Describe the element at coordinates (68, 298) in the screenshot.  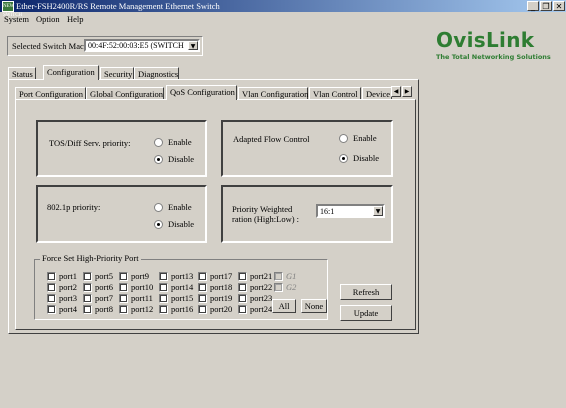
I see `port-label: port3` at that location.